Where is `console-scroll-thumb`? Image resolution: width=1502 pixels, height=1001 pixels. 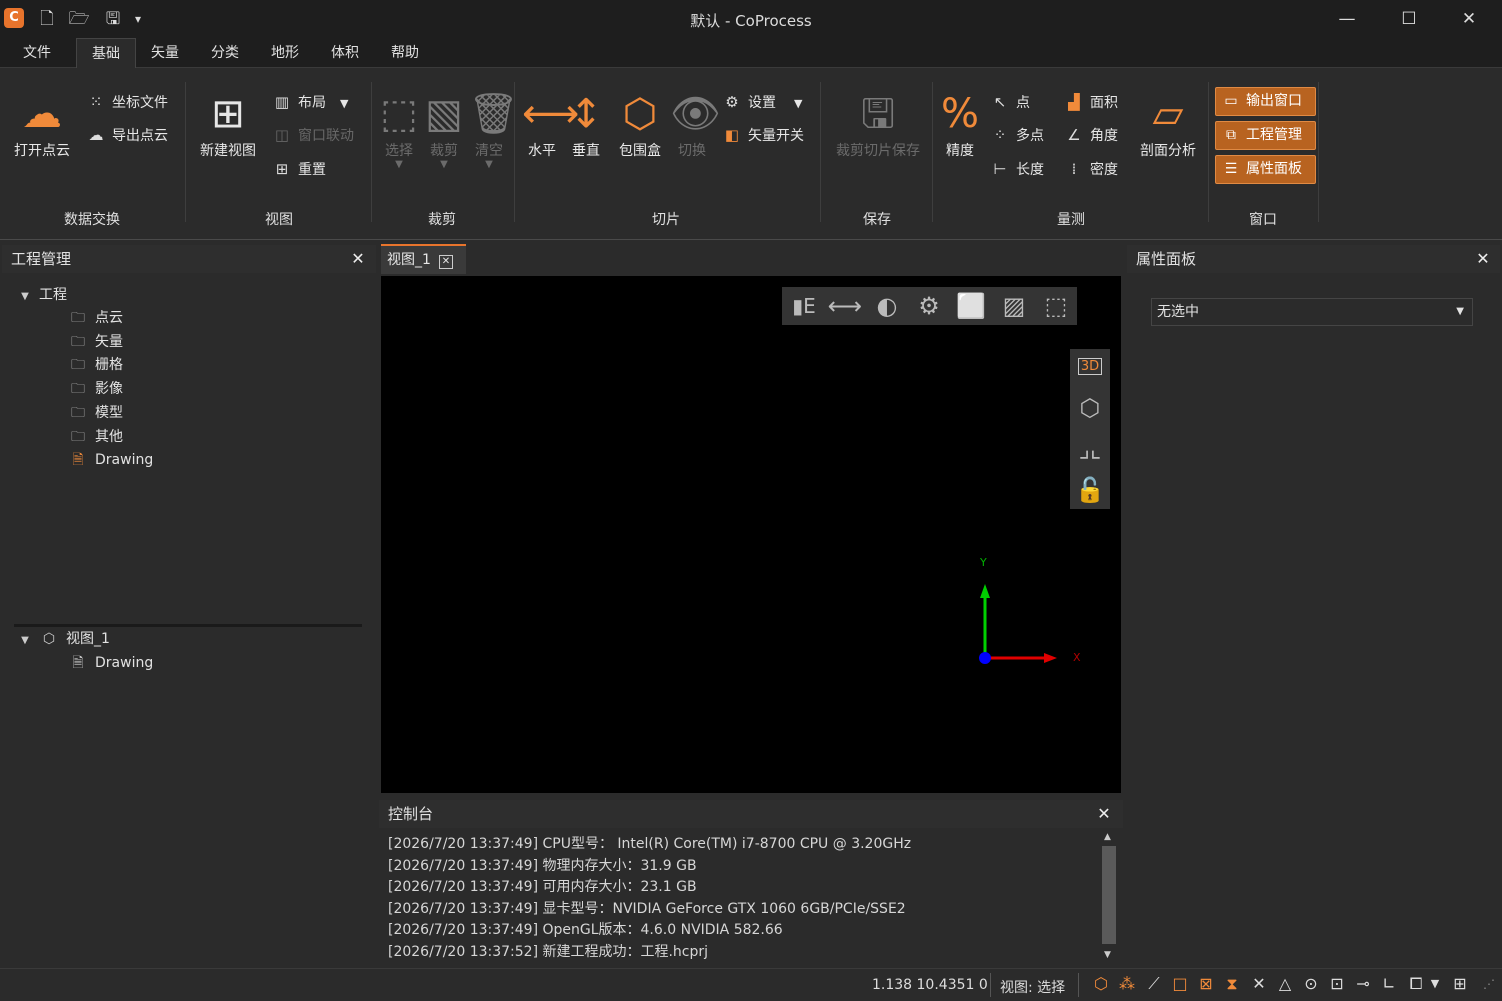
console-scroll-thumb is located at coordinates (1109, 895).